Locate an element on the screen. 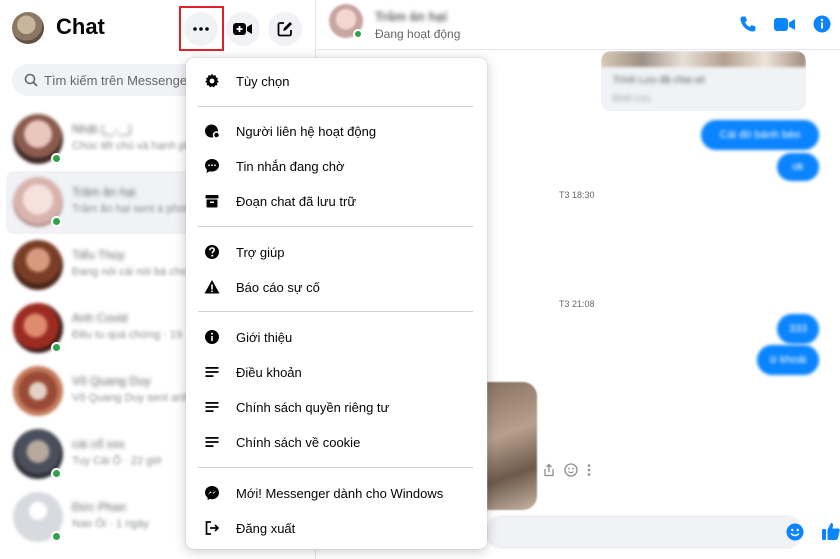 The width and height of the screenshot is (840, 559). video-camera-icon is located at coordinates (784, 24).